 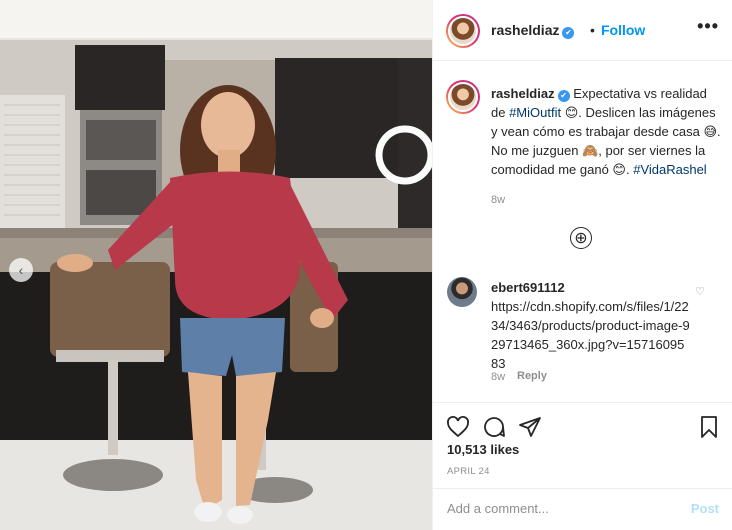 I want to click on caption-timestamp: 8w, so click(x=498, y=200).